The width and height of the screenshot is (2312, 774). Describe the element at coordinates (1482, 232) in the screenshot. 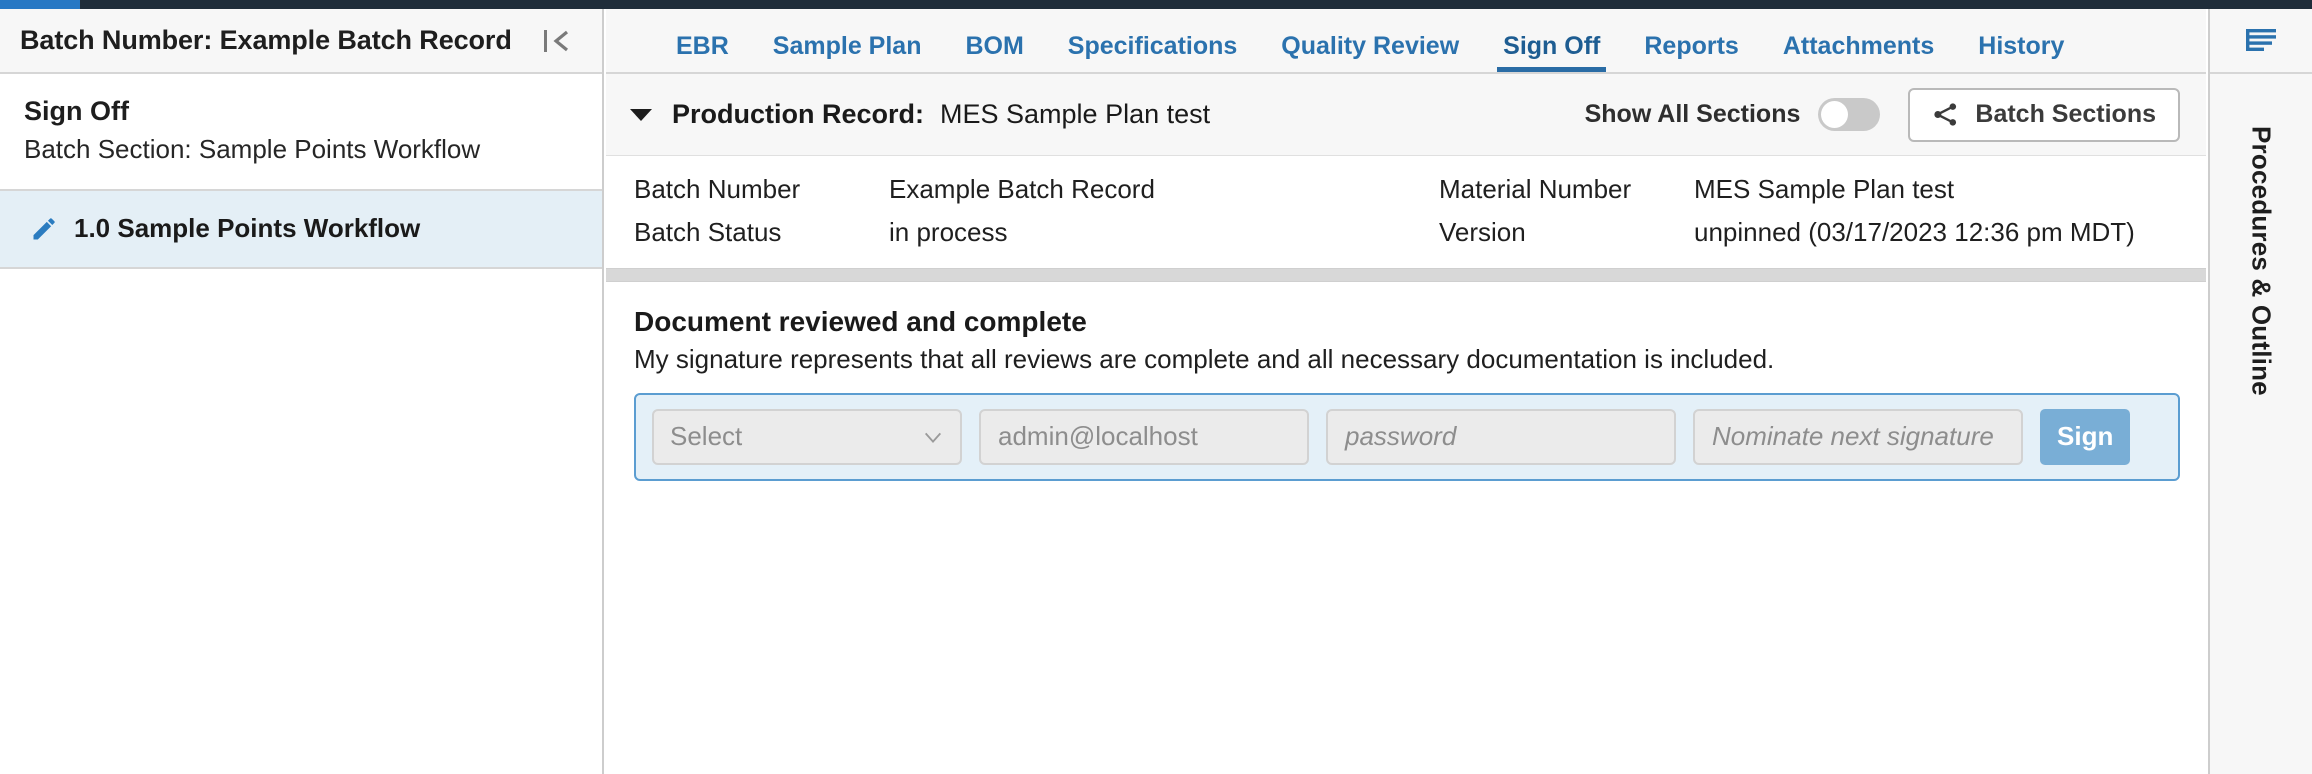

I see `meta-key-version: Version` at that location.